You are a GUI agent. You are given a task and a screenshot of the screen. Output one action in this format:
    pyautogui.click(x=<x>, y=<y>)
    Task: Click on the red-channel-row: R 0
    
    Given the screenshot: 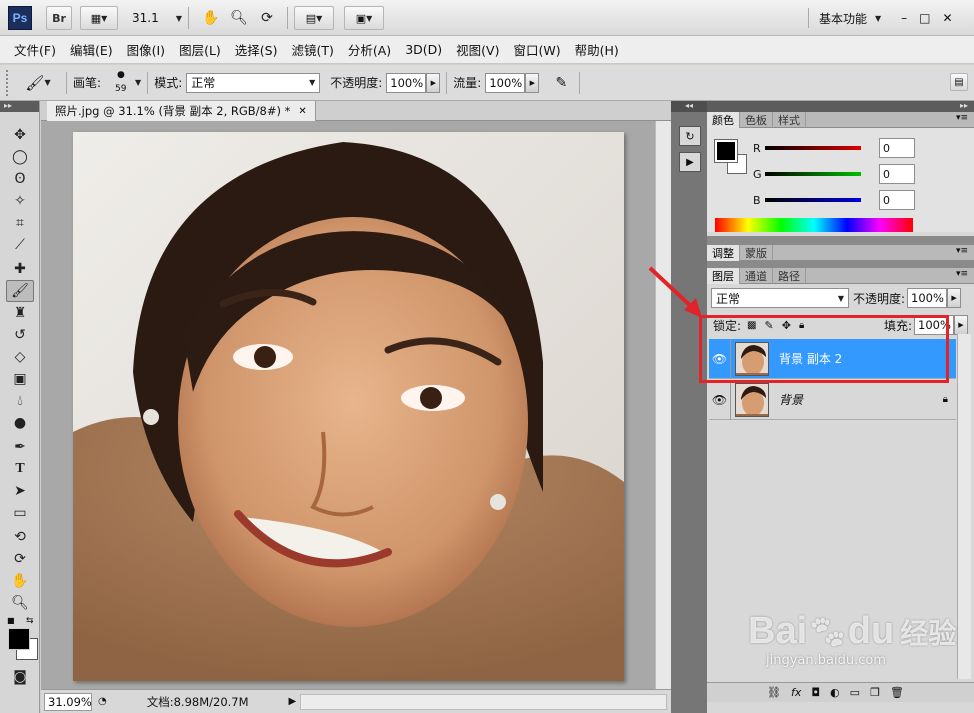 What is the action you would take?
    pyautogui.click(x=834, y=148)
    